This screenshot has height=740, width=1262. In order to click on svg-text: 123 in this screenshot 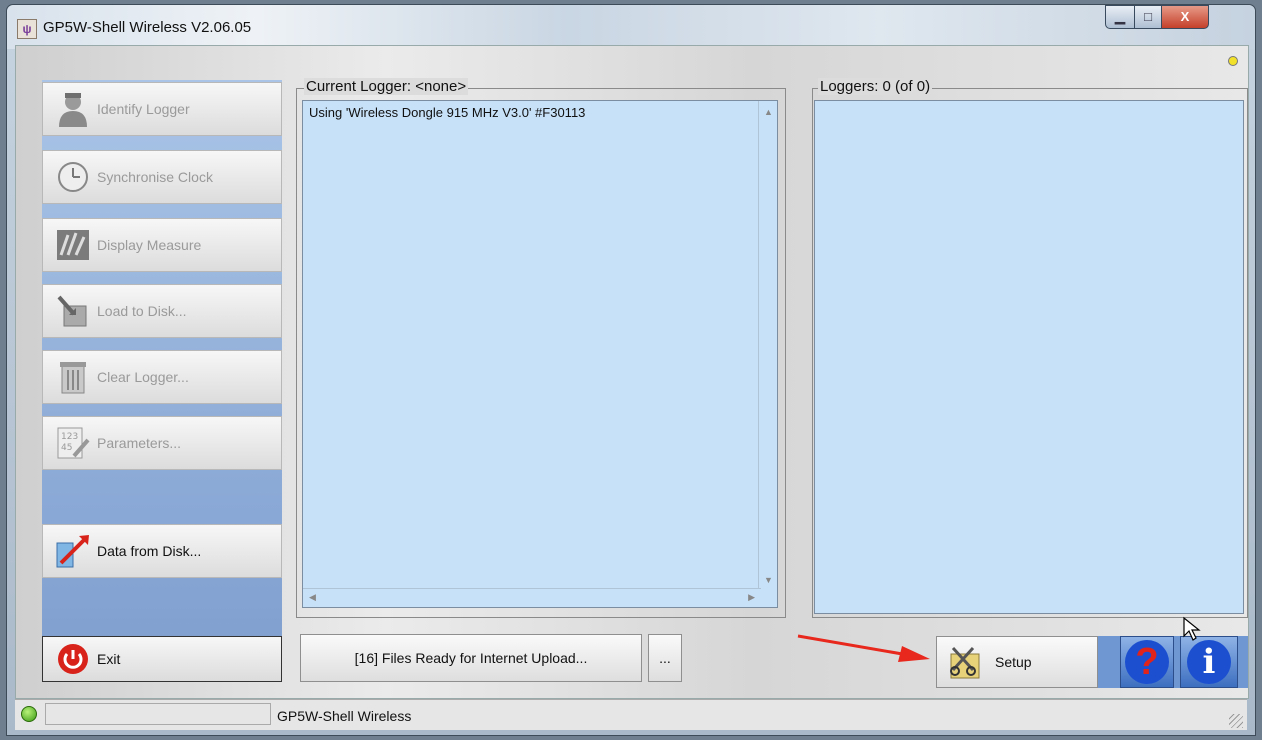, I will do `click(69, 437)`.